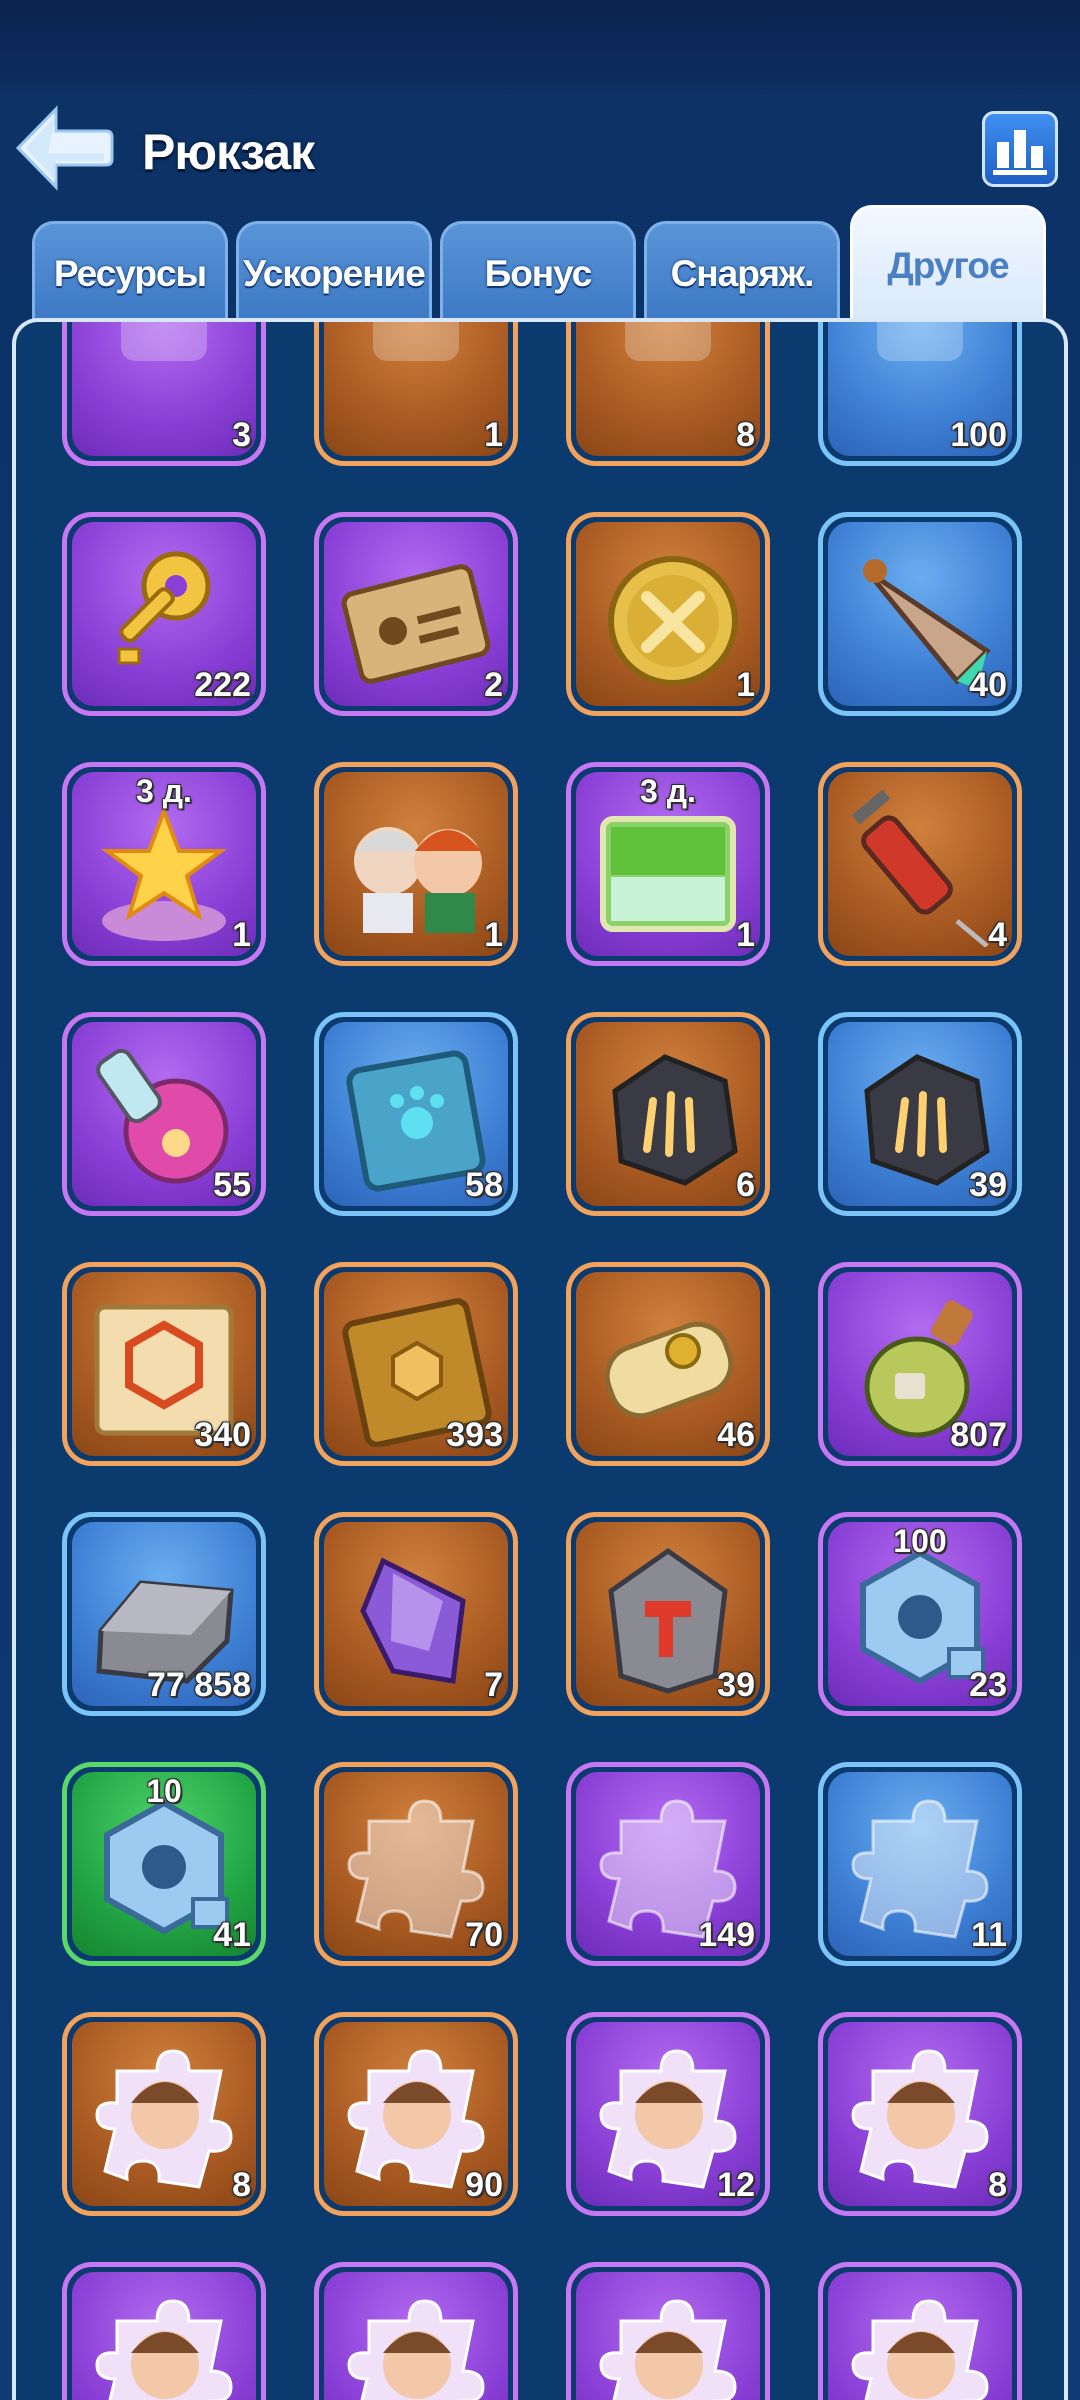 This screenshot has width=1080, height=2400. What do you see at coordinates (726, 1935) in the screenshot?
I see `item-count: 149` at bounding box center [726, 1935].